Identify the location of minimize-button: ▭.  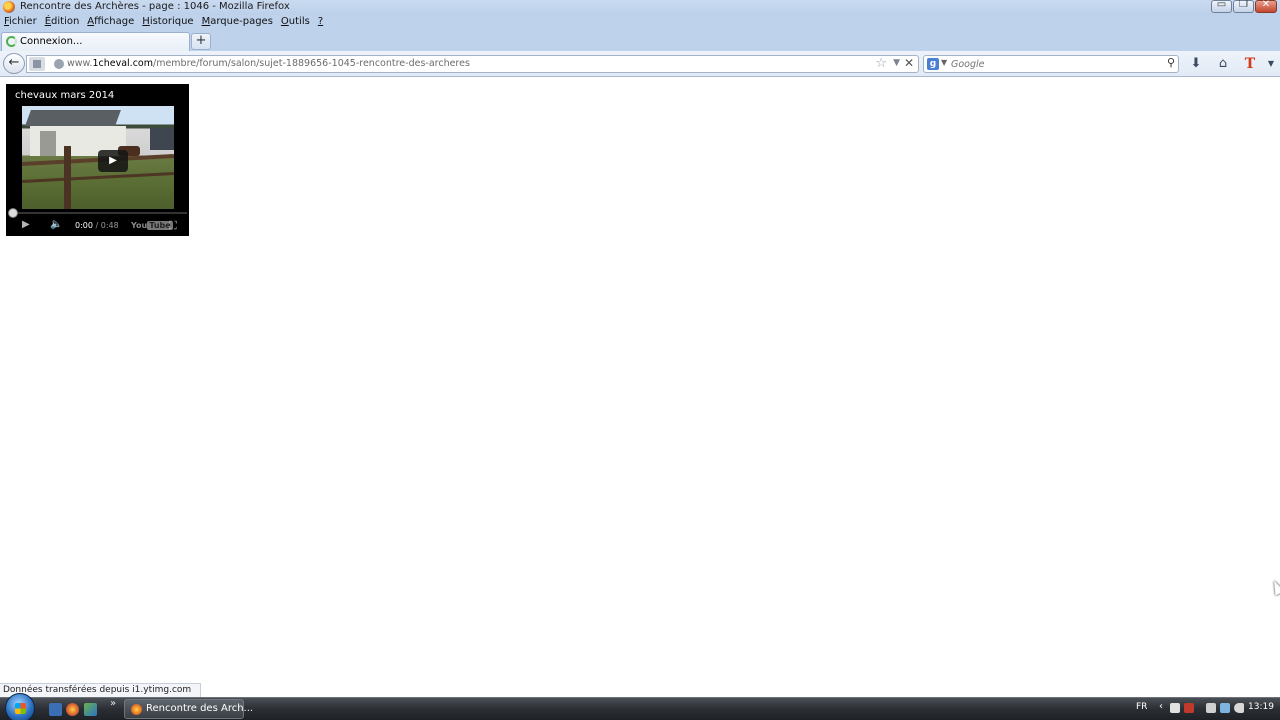
(1221, 6).